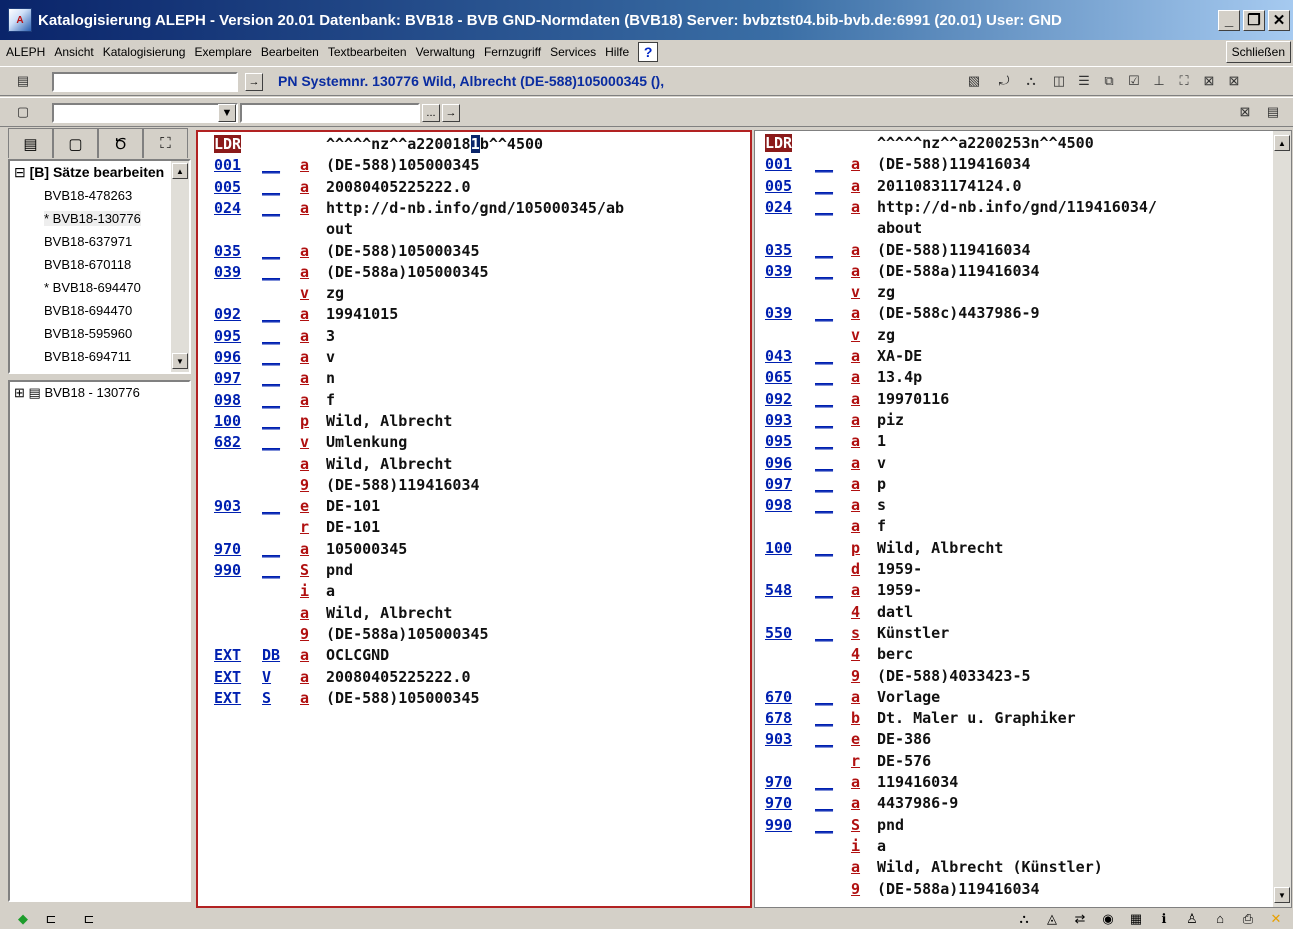  What do you see at coordinates (20, 172) in the screenshot?
I see `collapse-icon: ⊟` at bounding box center [20, 172].